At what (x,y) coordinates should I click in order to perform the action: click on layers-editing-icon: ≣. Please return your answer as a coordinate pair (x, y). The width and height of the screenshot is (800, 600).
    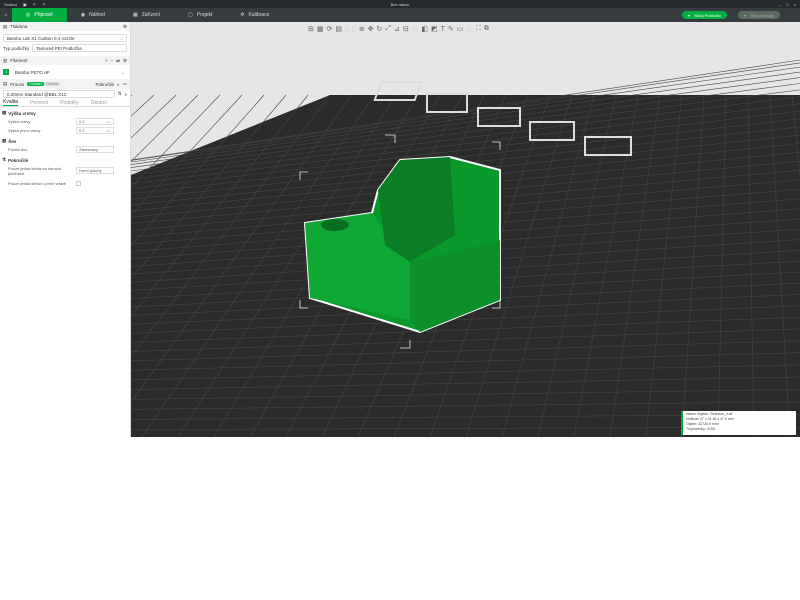
    Looking at the image, I should click on (362, 29).